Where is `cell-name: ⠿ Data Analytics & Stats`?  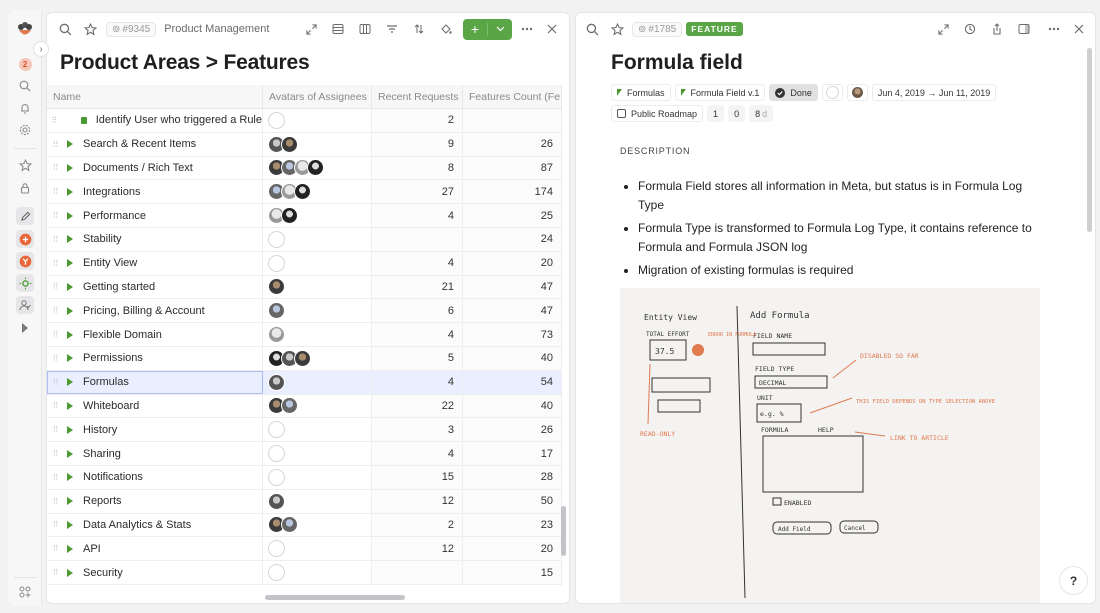
cell-name: ⠿ Data Analytics & Stats is located at coordinates (155, 525).